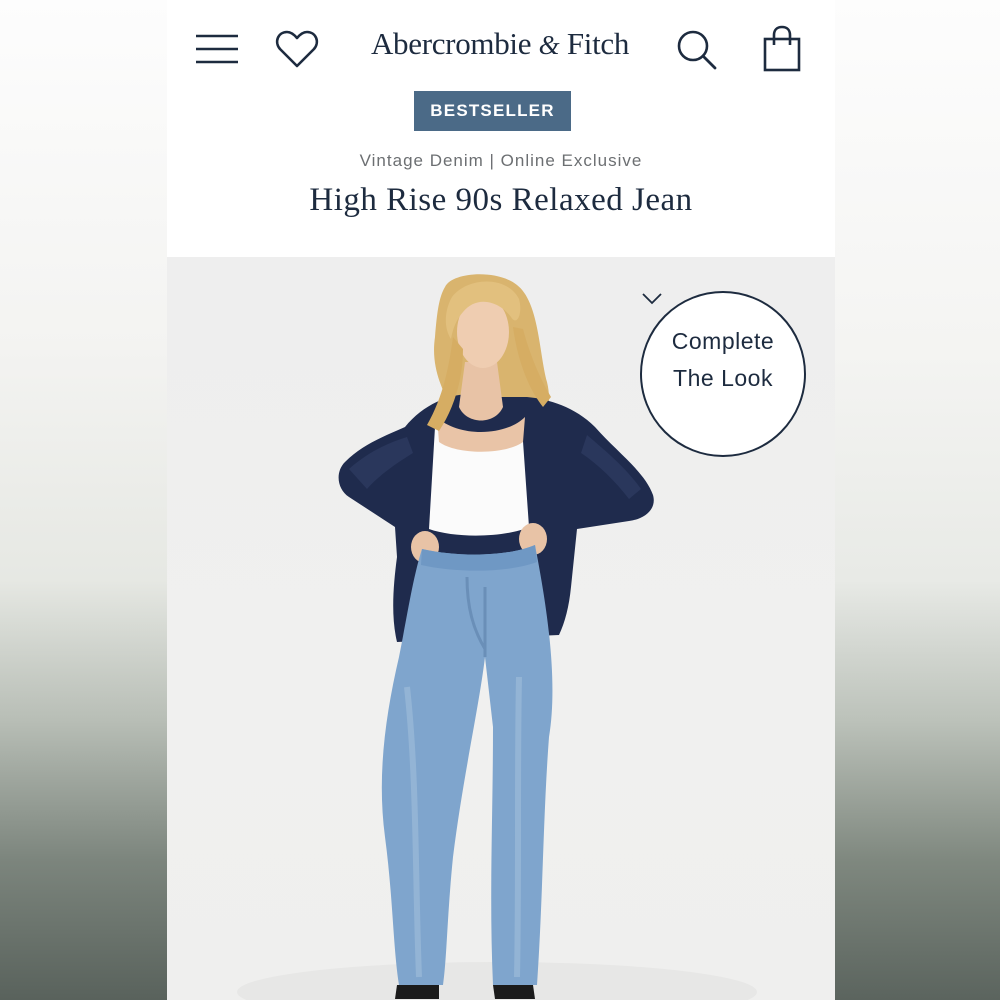 The image size is (1000, 1000). I want to click on shopping-bag-icon, so click(782, 48).